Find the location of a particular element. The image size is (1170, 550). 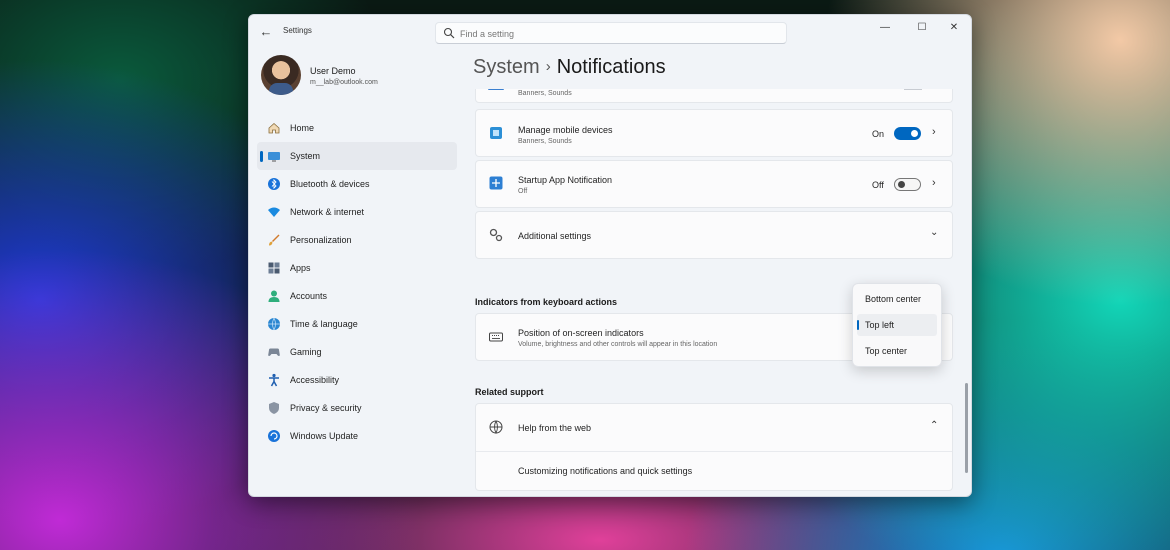

gamepad-icon is located at coordinates (274, 352).